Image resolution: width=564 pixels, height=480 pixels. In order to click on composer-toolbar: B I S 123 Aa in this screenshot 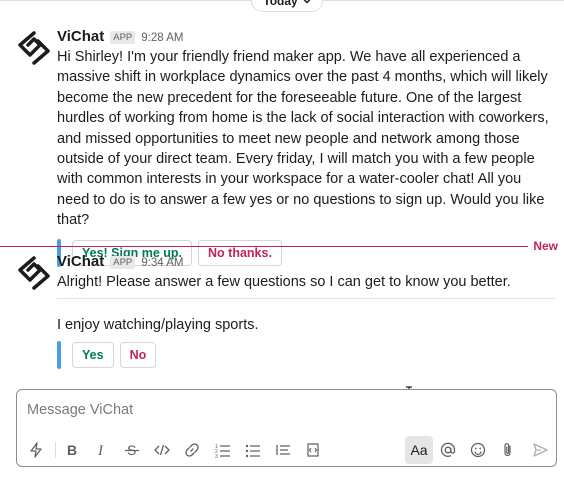, I will do `click(286, 450)`.